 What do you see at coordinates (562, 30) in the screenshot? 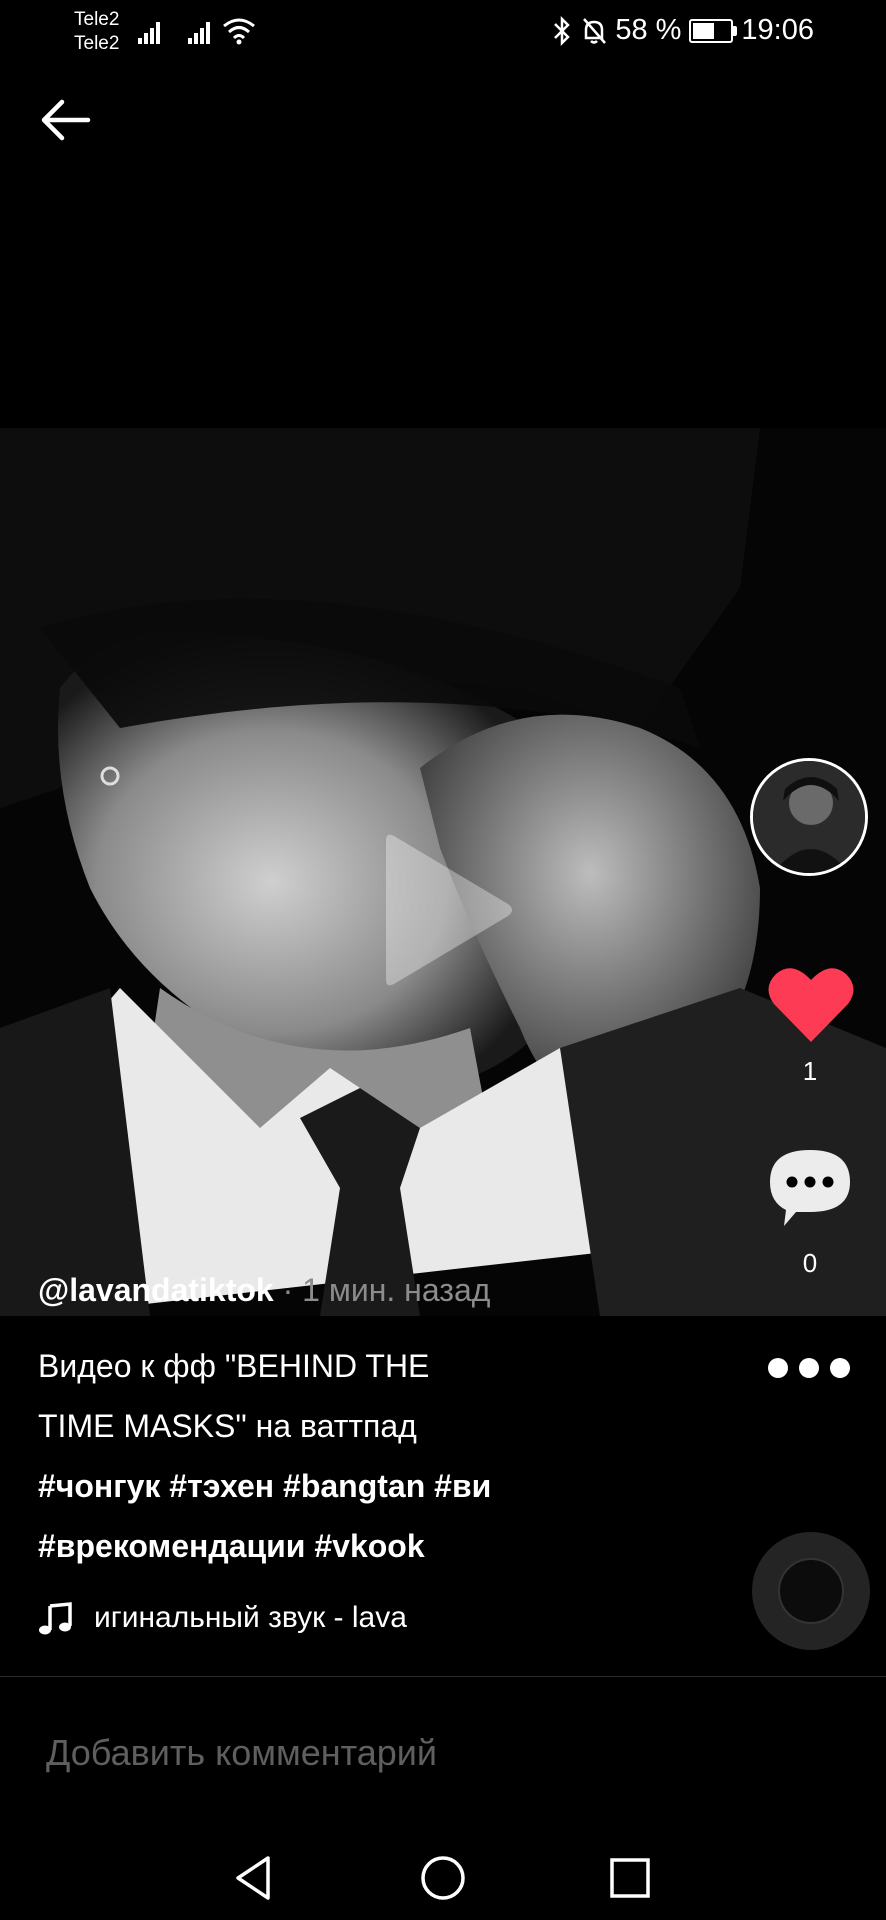
I see `bluetooth-icon` at bounding box center [562, 30].